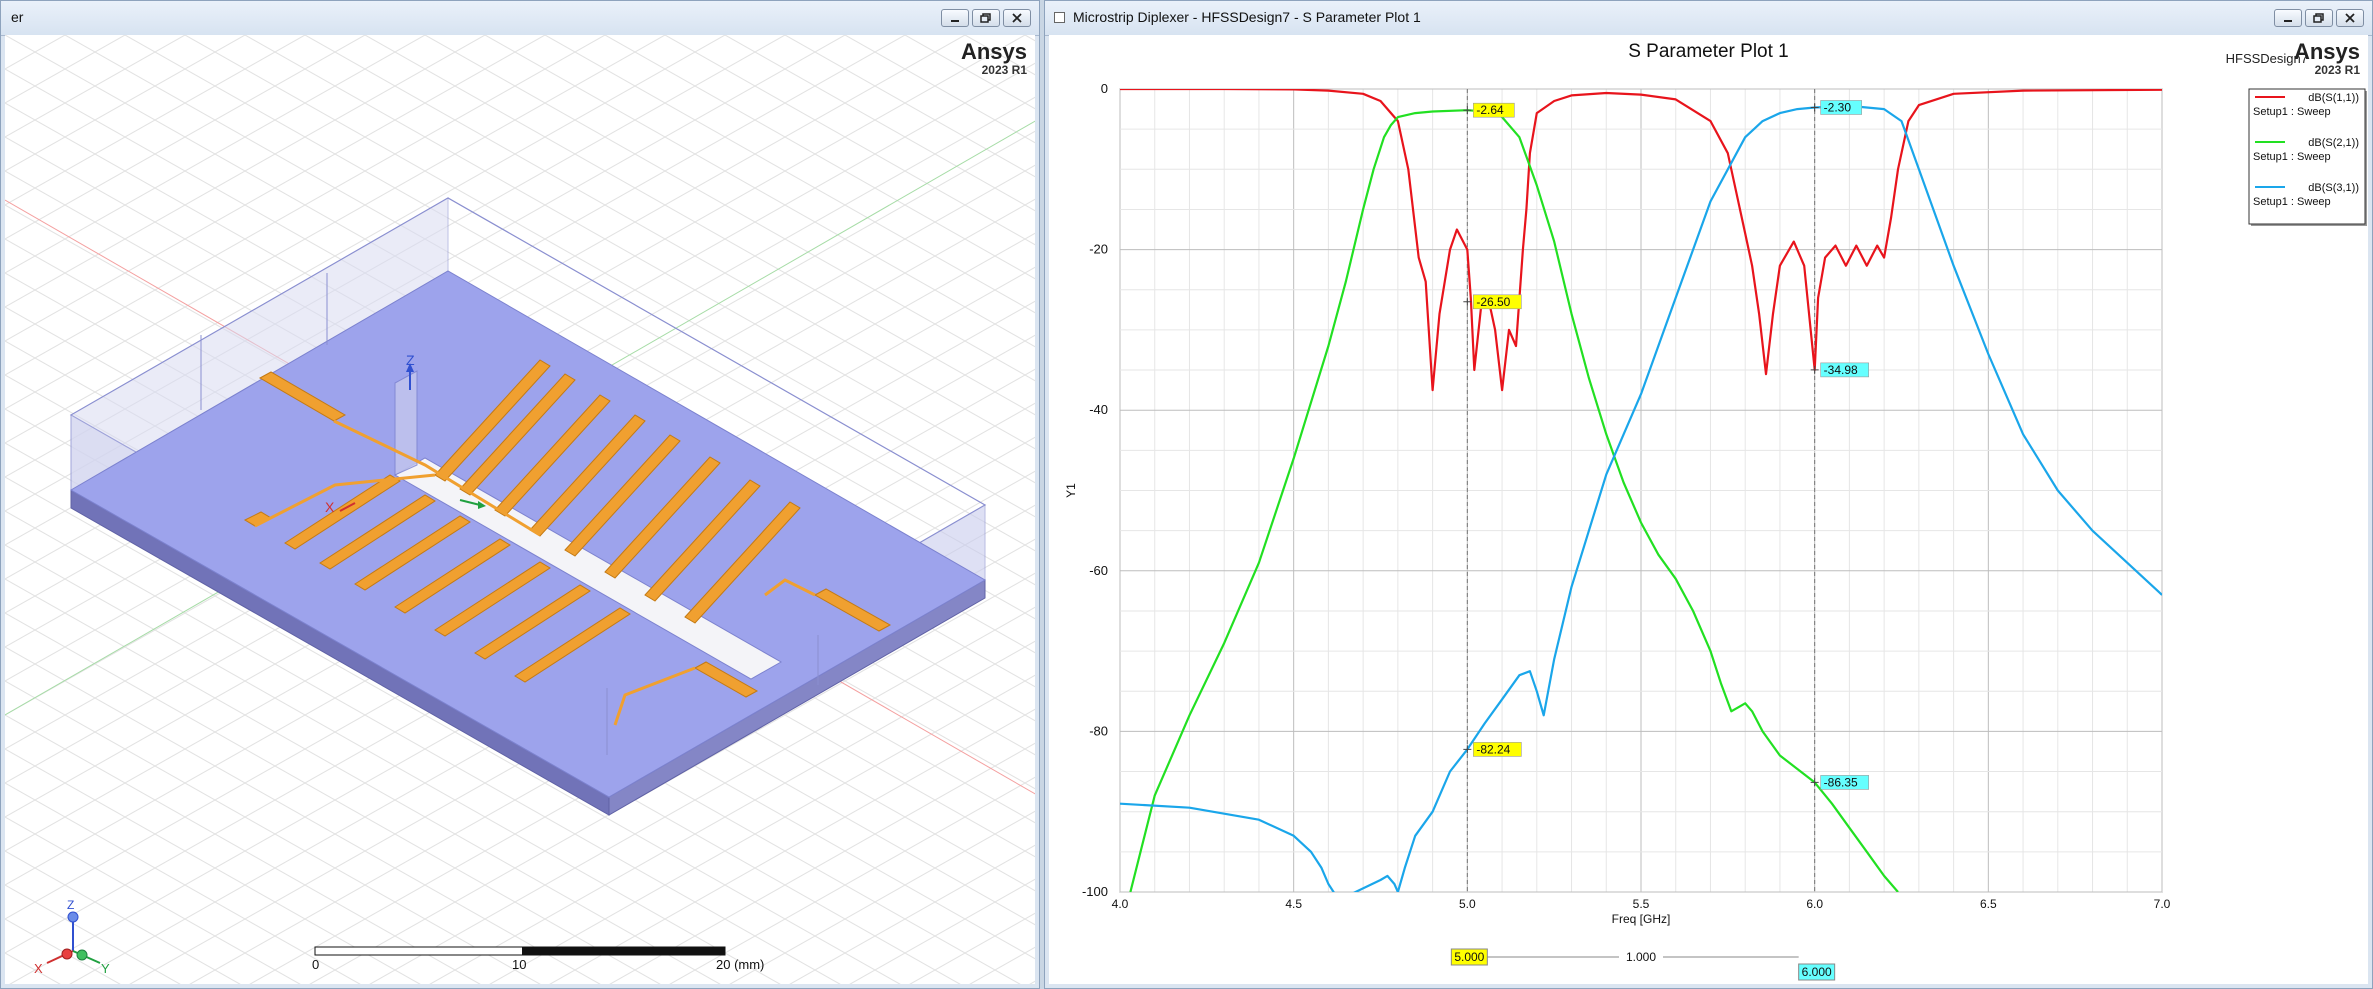  What do you see at coordinates (1098, 409) in the screenshot?
I see `y-tick-label: -40` at bounding box center [1098, 409].